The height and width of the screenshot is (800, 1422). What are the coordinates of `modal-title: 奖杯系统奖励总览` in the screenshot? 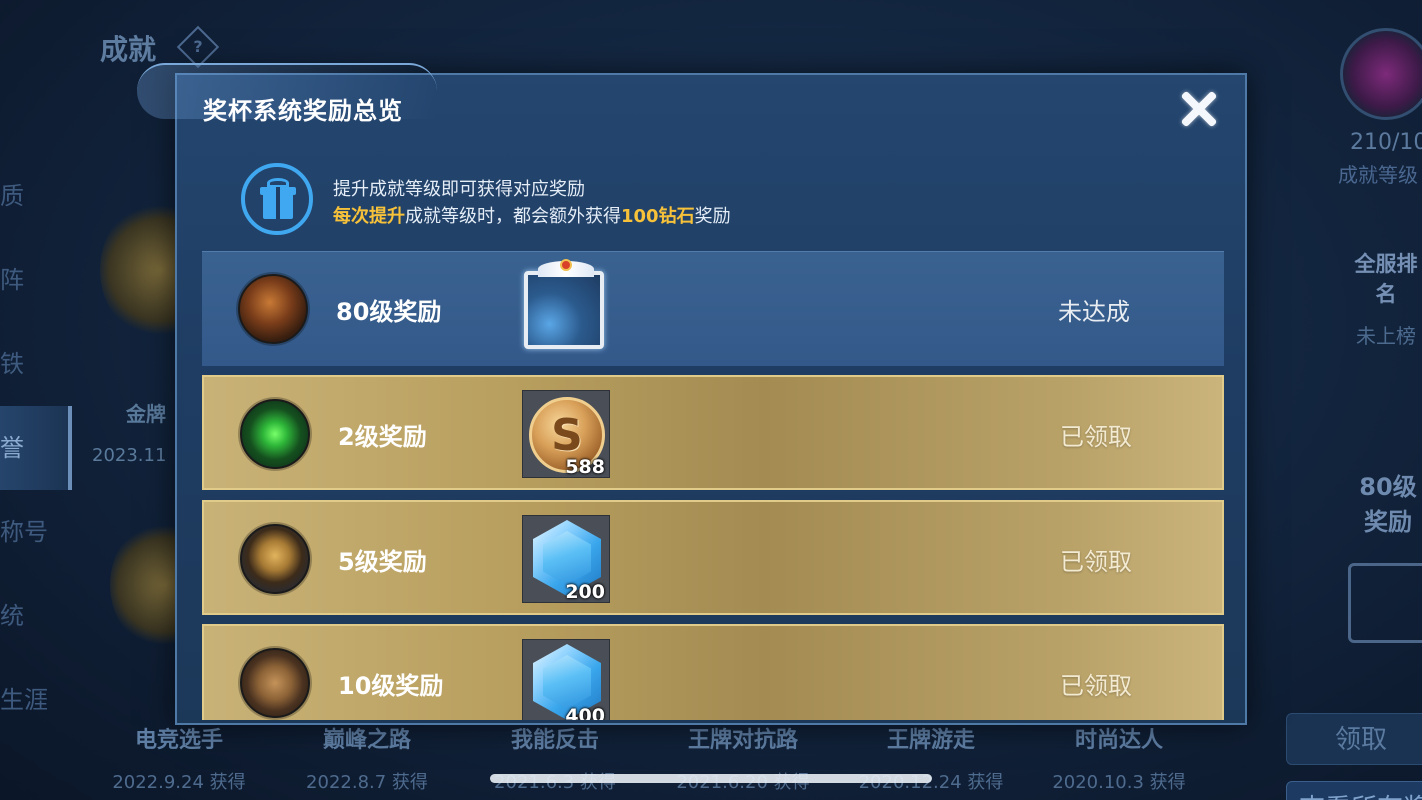 It's located at (303, 111).